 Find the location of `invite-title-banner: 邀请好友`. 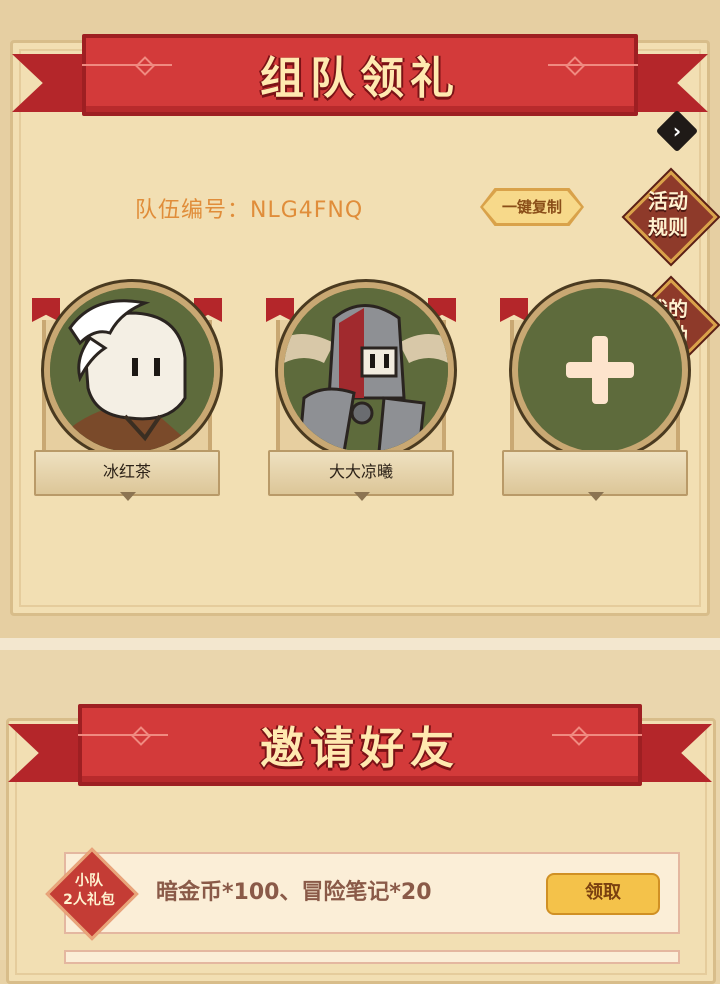

invite-title-banner: 邀请好友 is located at coordinates (360, 749).